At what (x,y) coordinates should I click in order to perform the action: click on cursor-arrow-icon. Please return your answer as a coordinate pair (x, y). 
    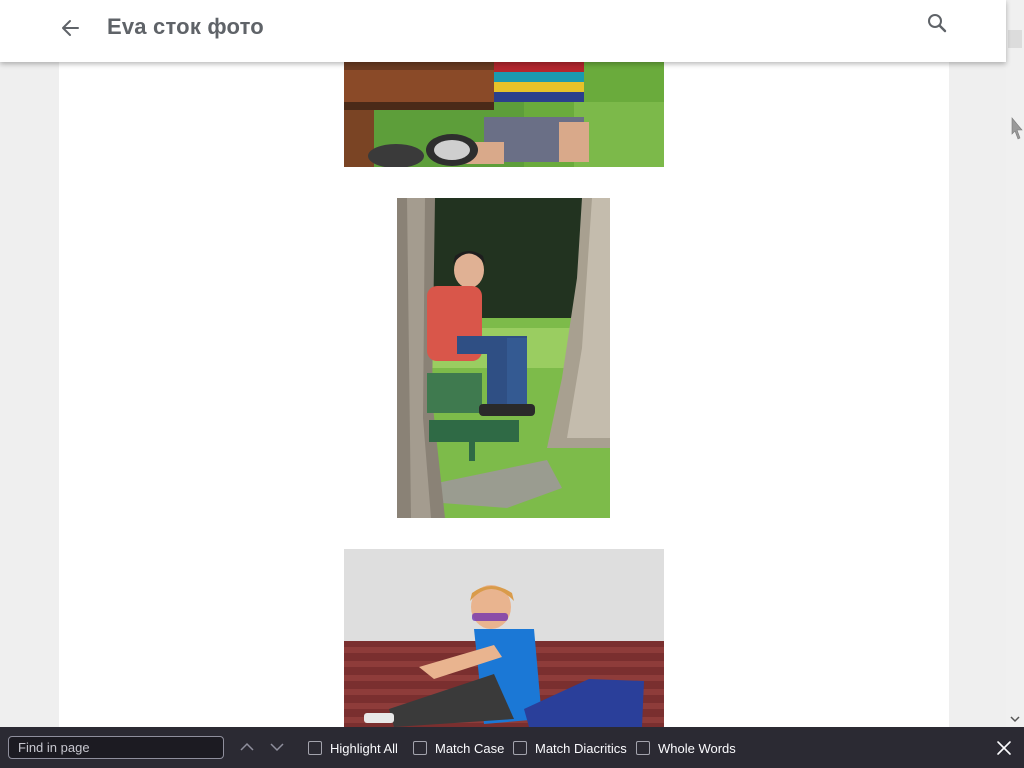
    Looking at the image, I should click on (1017, 129).